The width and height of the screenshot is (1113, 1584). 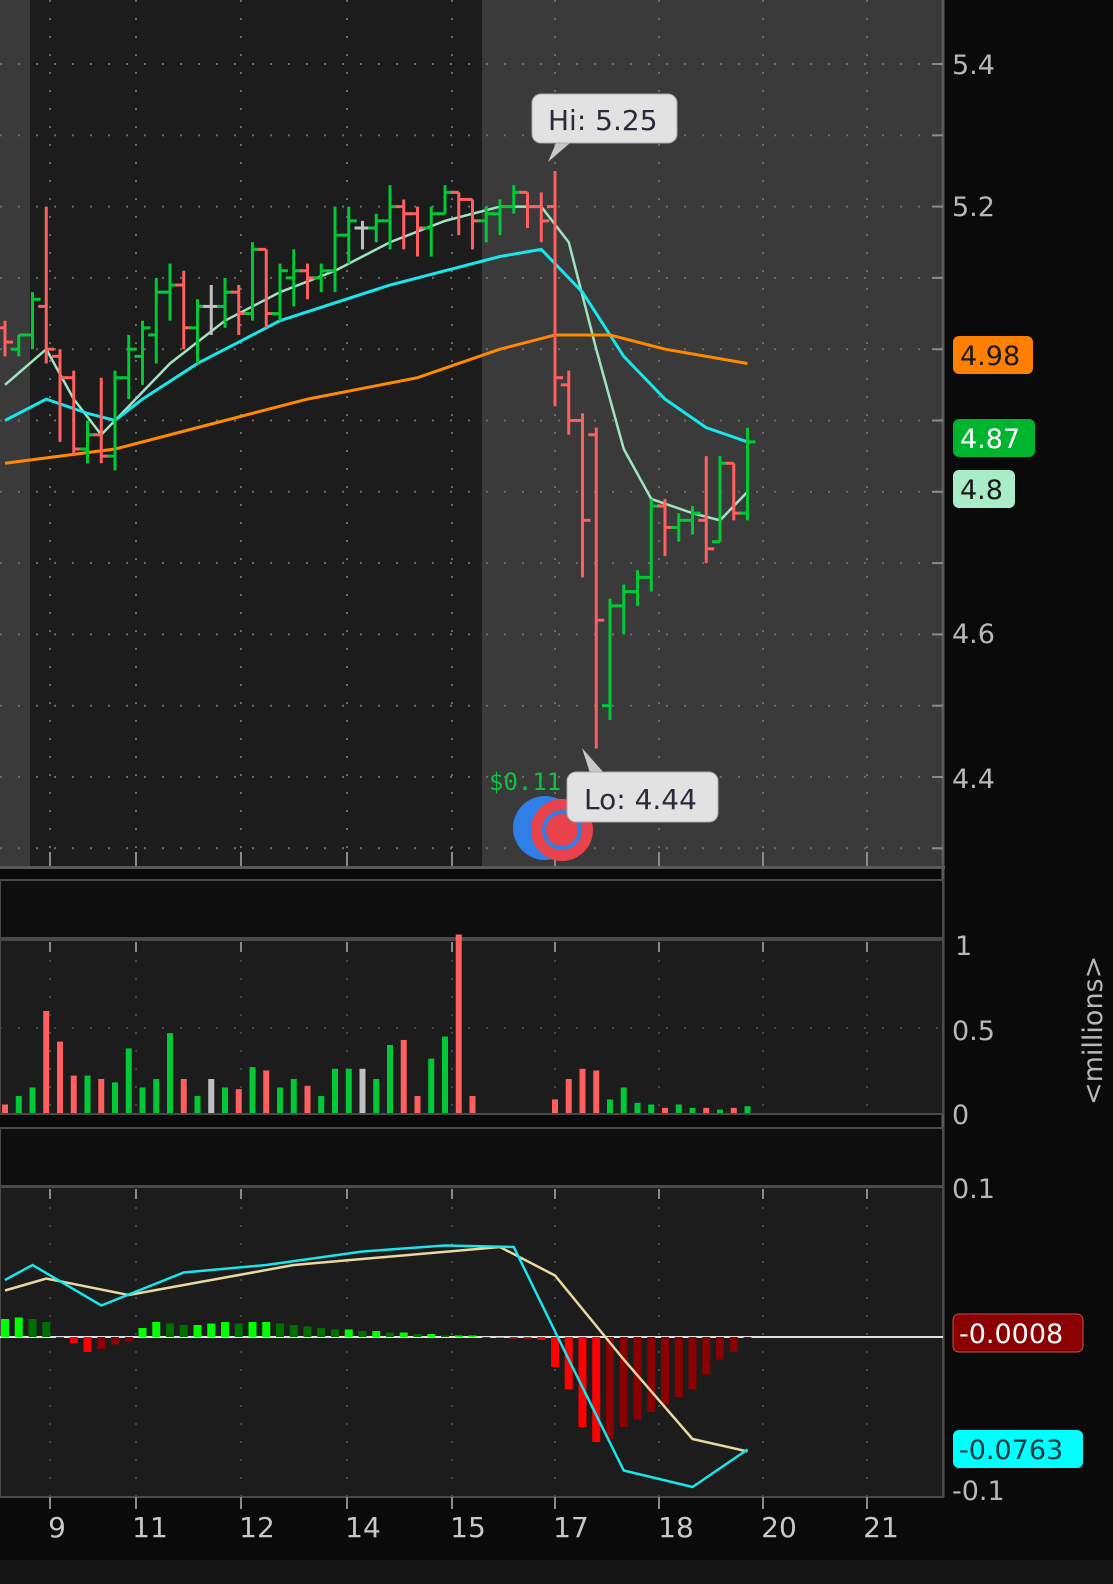 What do you see at coordinates (973, 634) in the screenshot?
I see `price-tick: 4.6` at bounding box center [973, 634].